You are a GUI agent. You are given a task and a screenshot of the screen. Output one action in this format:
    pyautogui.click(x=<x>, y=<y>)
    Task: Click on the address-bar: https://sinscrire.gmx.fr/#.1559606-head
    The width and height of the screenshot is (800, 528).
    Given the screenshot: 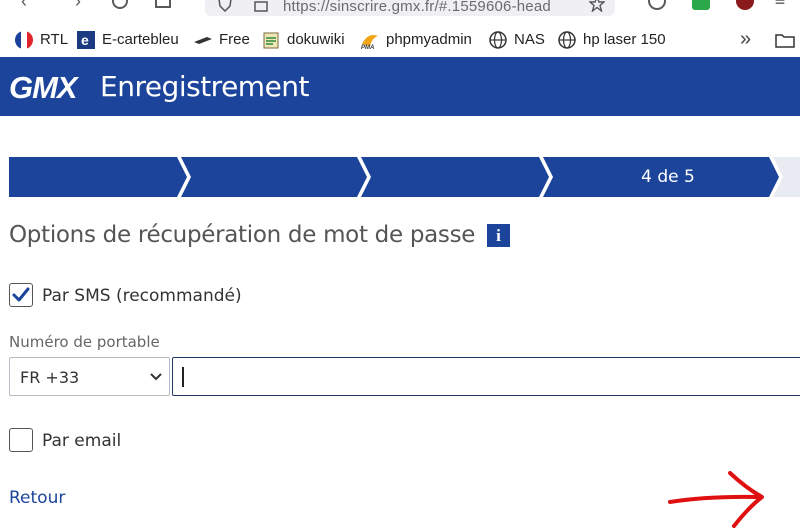 What is the action you would take?
    pyautogui.click(x=410, y=8)
    